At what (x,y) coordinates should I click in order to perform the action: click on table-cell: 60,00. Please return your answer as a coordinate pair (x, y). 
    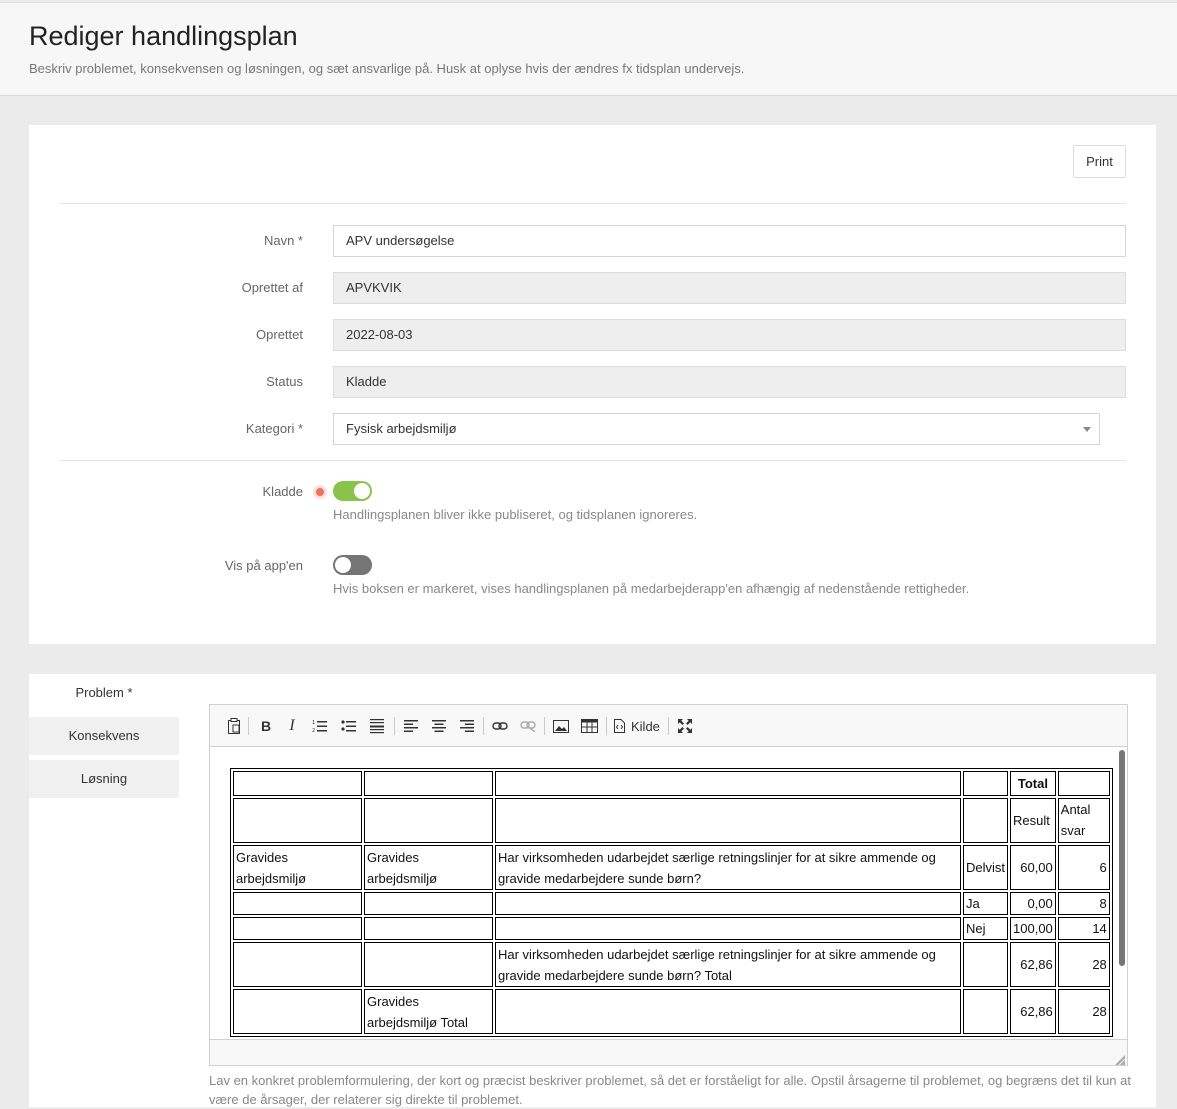
    Looking at the image, I should click on (1033, 867).